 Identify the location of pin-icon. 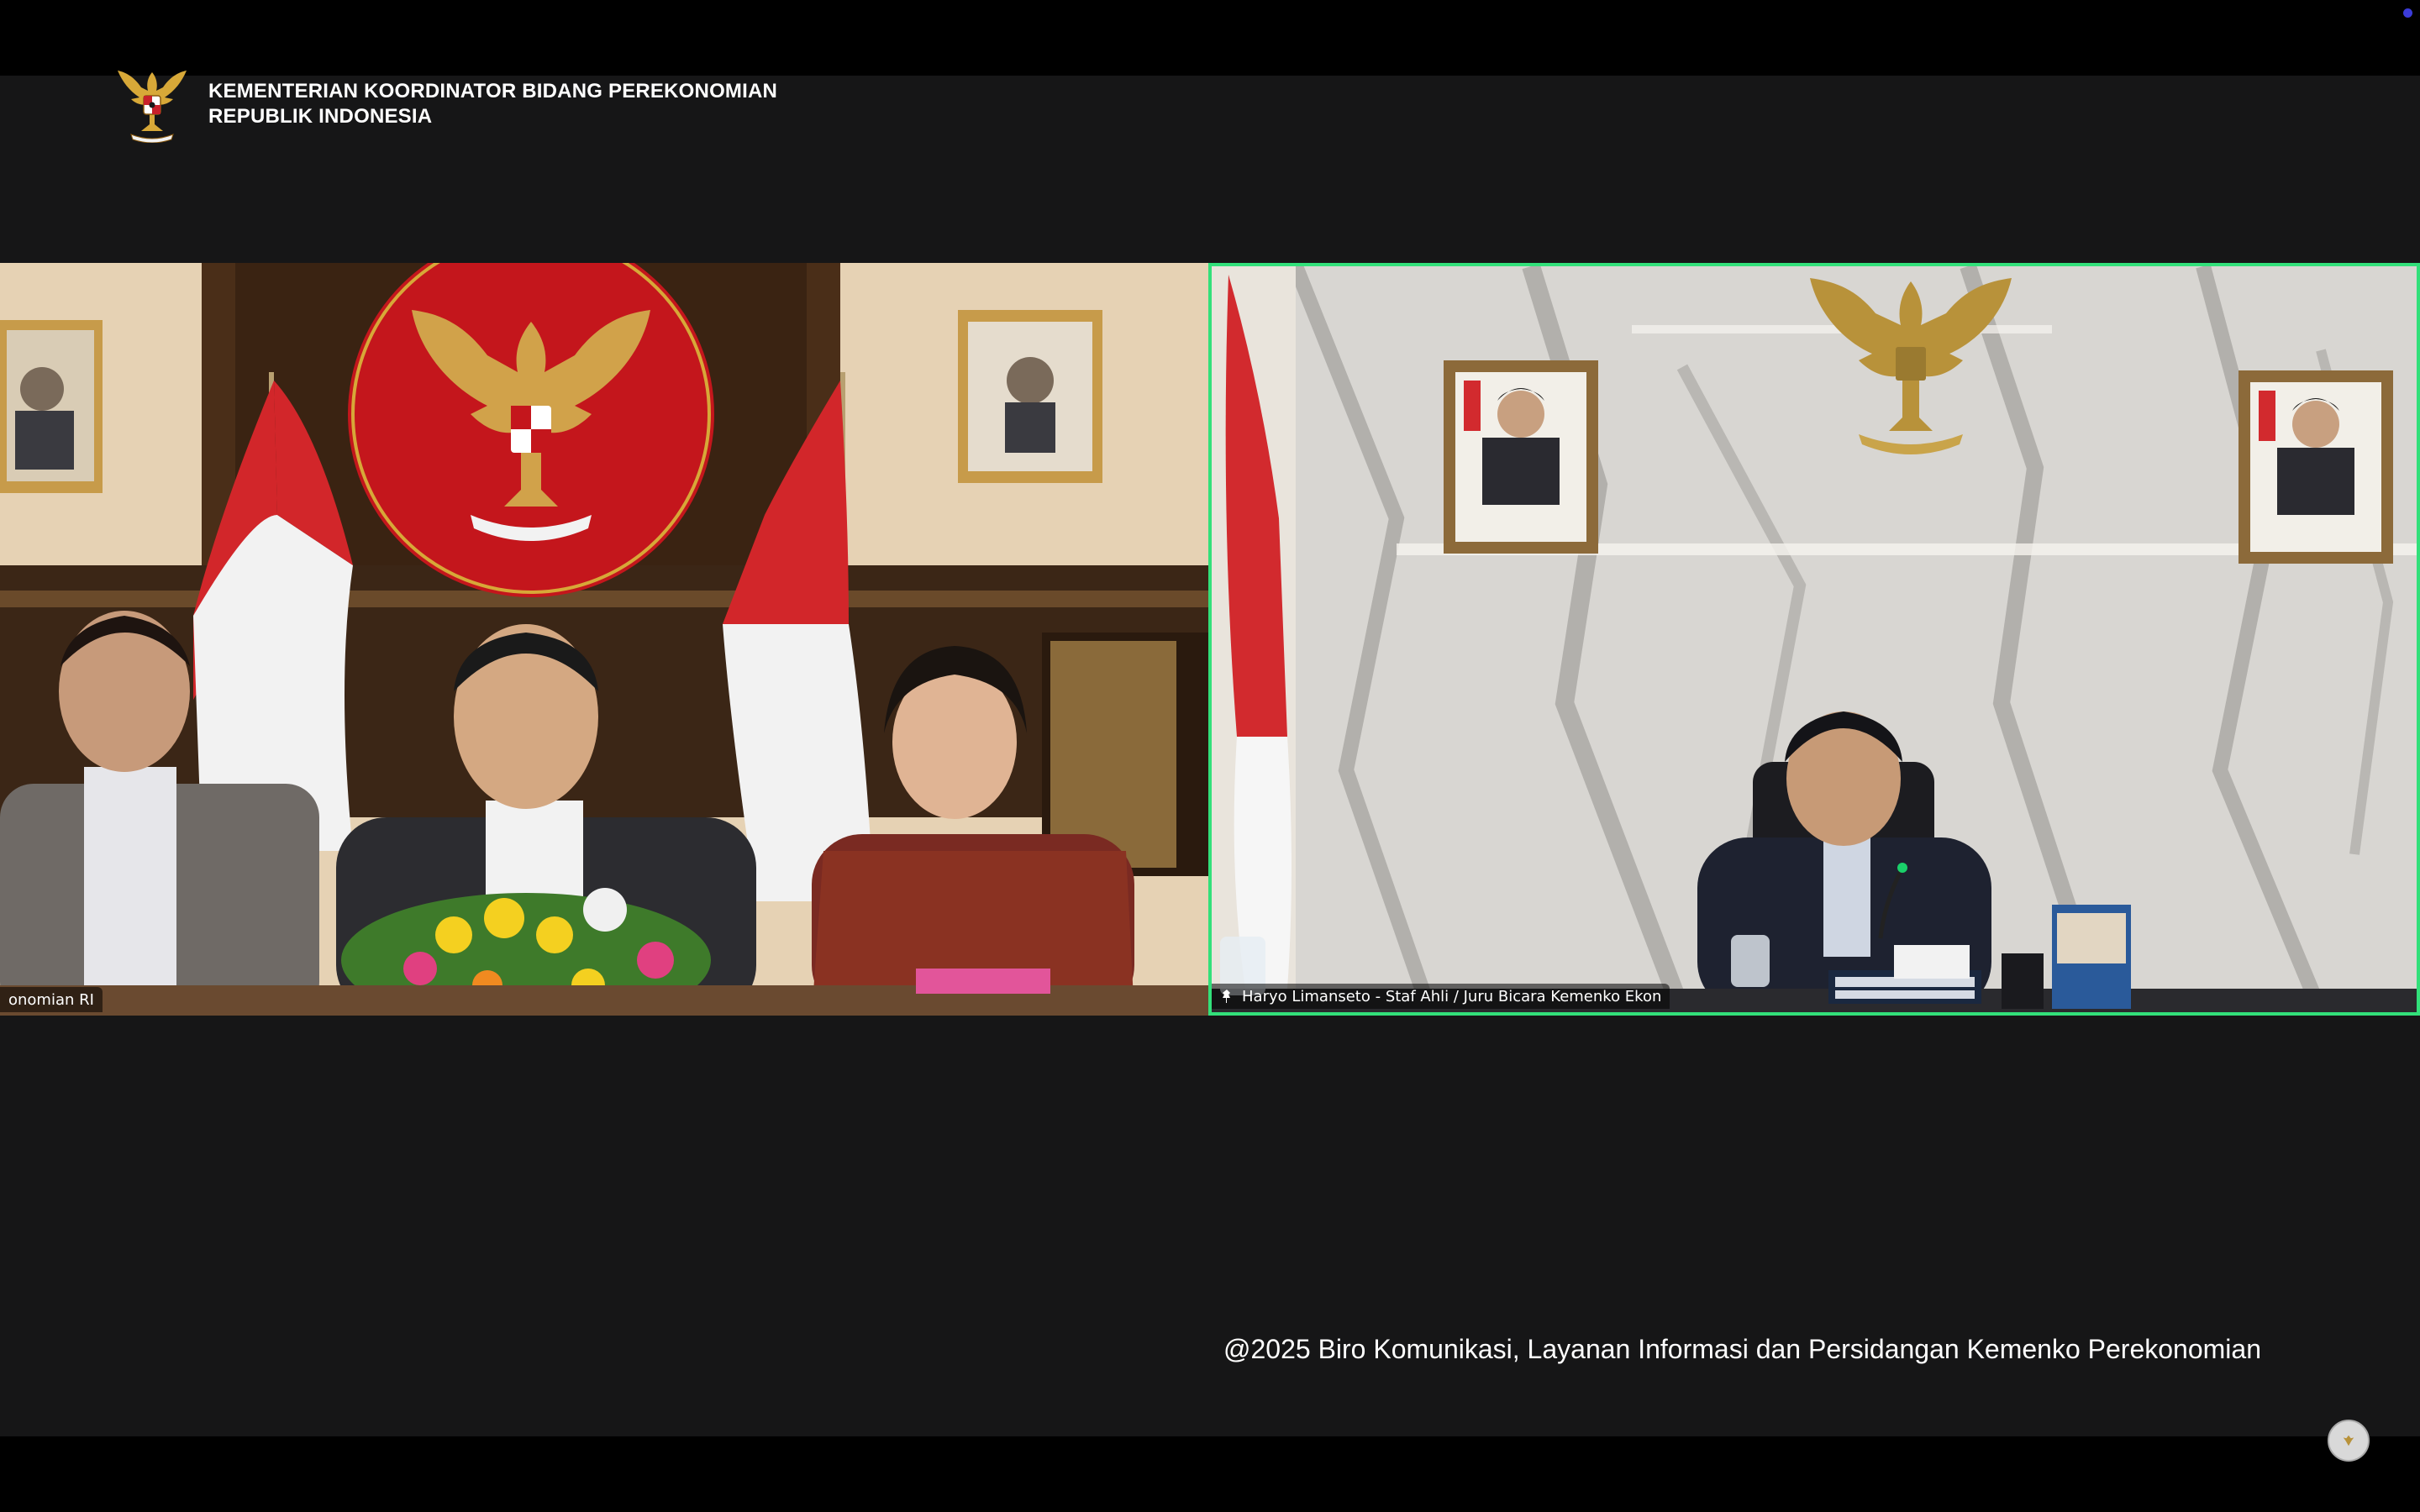
(1226, 996).